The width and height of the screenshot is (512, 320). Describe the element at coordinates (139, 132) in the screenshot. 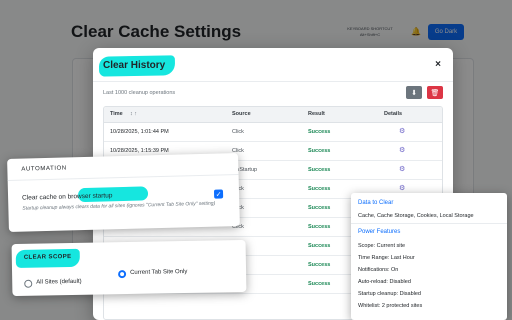

I see `time-cell: 10/28/2025, 1:01:44 PM` at that location.